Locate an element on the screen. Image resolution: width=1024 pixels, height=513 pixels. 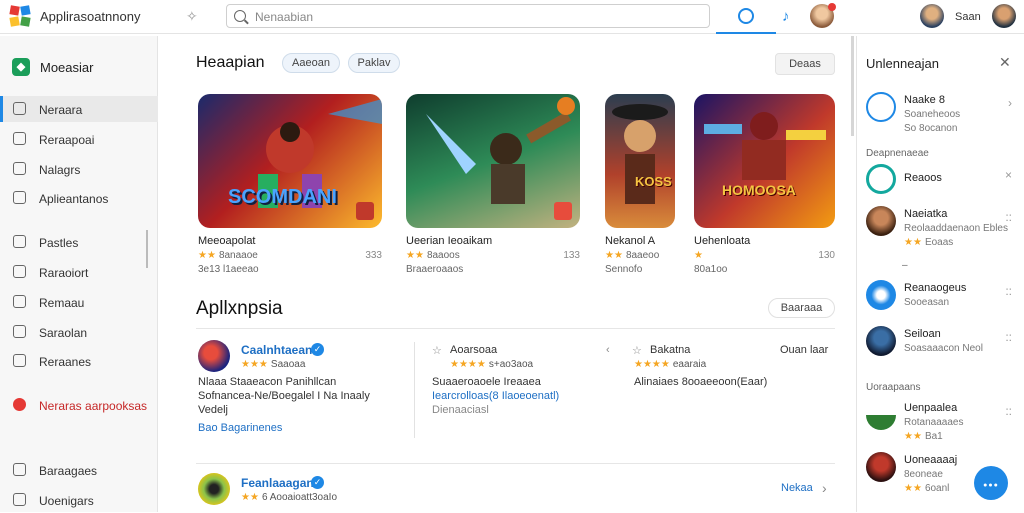
game-art-illustration is located at coordinates (765, 146).